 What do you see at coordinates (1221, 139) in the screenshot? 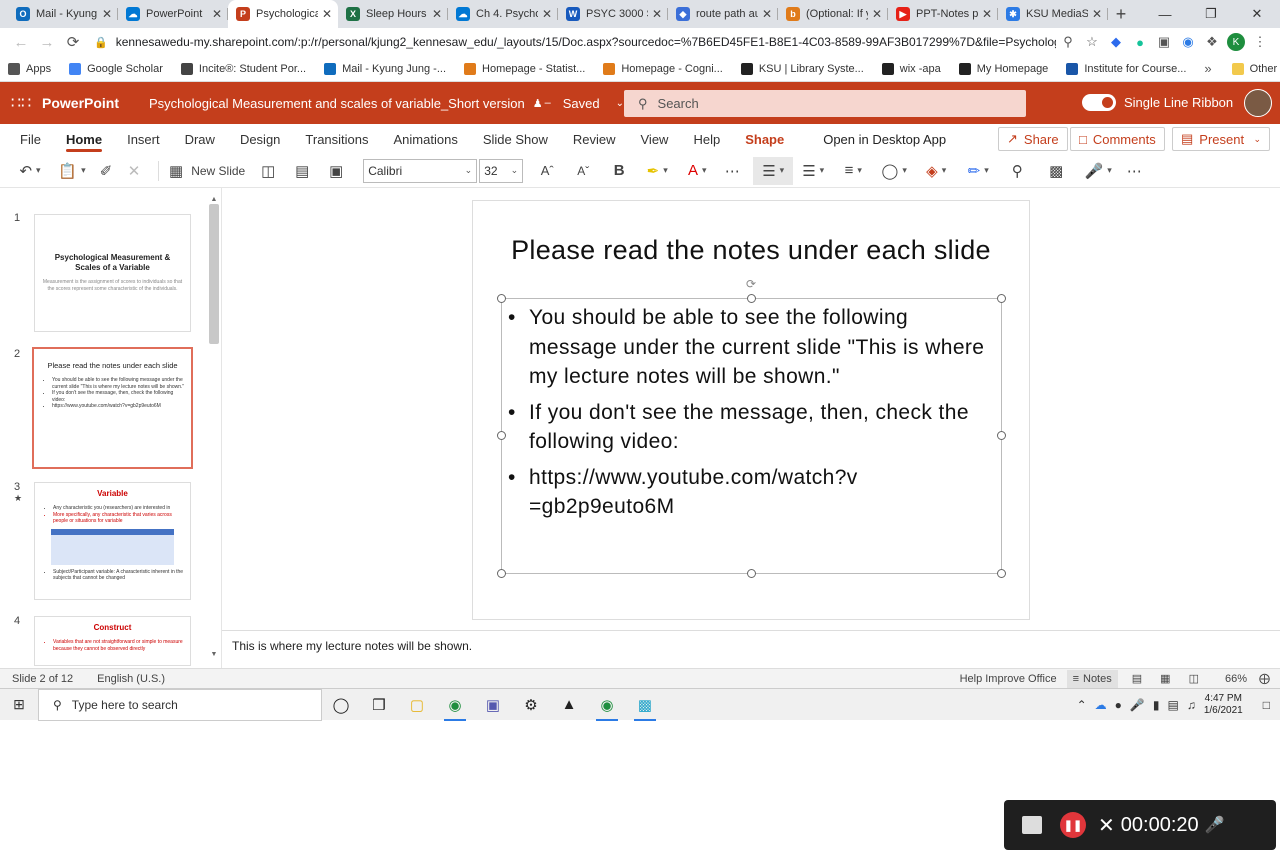
I see `present-button: ▤ Present ⌄` at bounding box center [1221, 139].